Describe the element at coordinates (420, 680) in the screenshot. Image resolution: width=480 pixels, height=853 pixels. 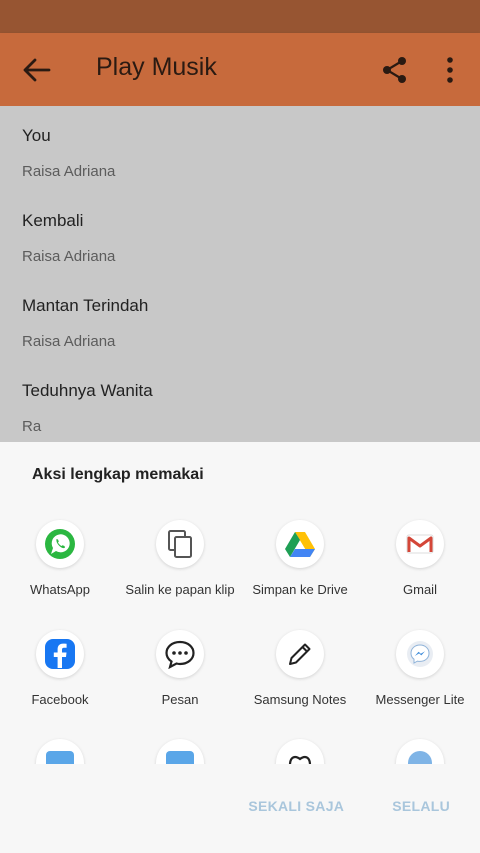
I see `share-target-messenger-lite: Messenger Lite` at that location.